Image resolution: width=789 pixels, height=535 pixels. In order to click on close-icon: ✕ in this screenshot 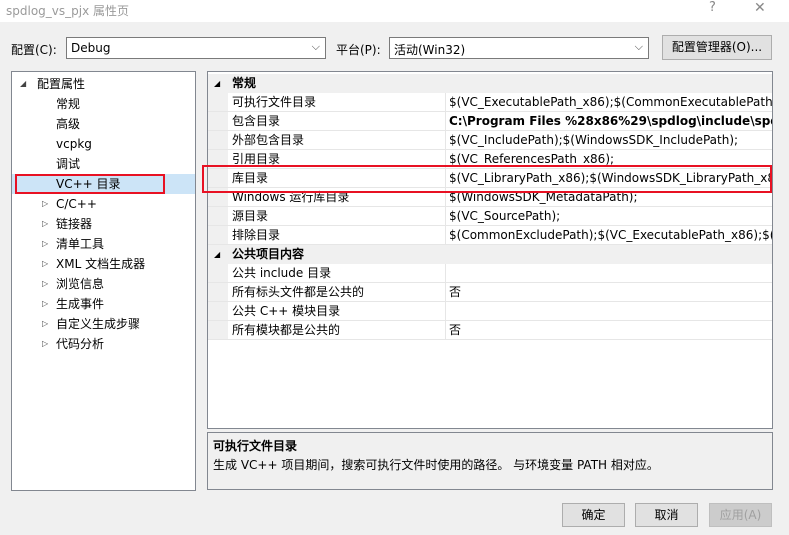, I will do `click(762, 8)`.